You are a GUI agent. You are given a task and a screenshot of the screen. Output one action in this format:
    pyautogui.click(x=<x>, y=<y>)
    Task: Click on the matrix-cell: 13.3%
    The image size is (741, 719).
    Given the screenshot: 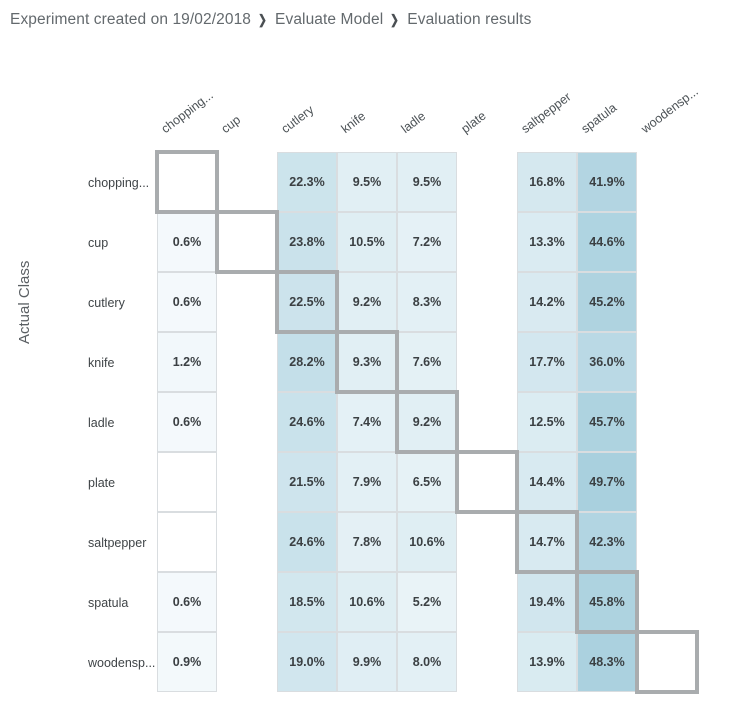 What is the action you would take?
    pyautogui.click(x=547, y=242)
    